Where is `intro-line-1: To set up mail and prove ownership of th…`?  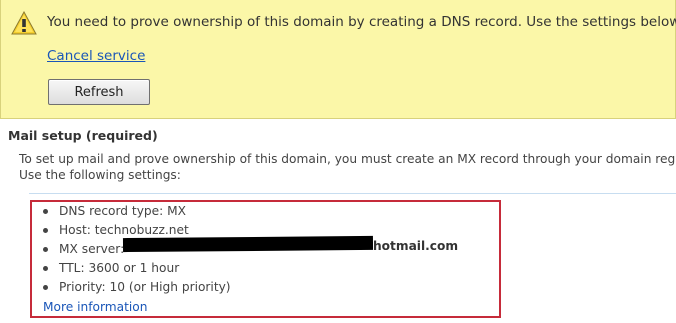
intro-line-1: To set up mail and prove ownership of th… is located at coordinates (347, 159).